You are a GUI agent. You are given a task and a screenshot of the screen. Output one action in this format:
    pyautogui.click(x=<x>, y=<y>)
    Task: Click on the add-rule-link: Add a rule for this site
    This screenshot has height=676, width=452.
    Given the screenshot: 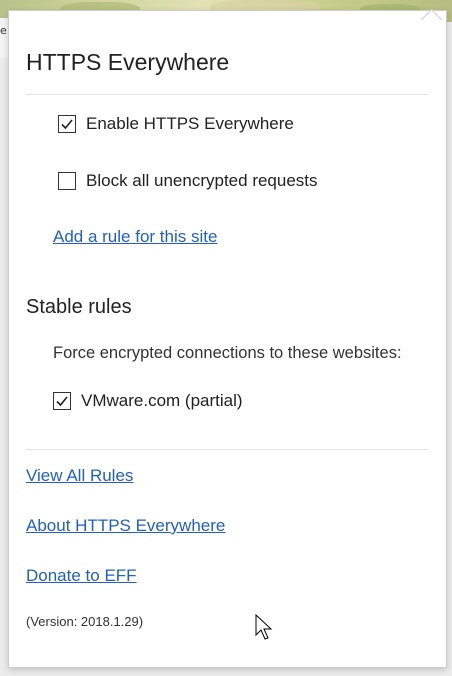 What is the action you would take?
    pyautogui.click(x=135, y=237)
    